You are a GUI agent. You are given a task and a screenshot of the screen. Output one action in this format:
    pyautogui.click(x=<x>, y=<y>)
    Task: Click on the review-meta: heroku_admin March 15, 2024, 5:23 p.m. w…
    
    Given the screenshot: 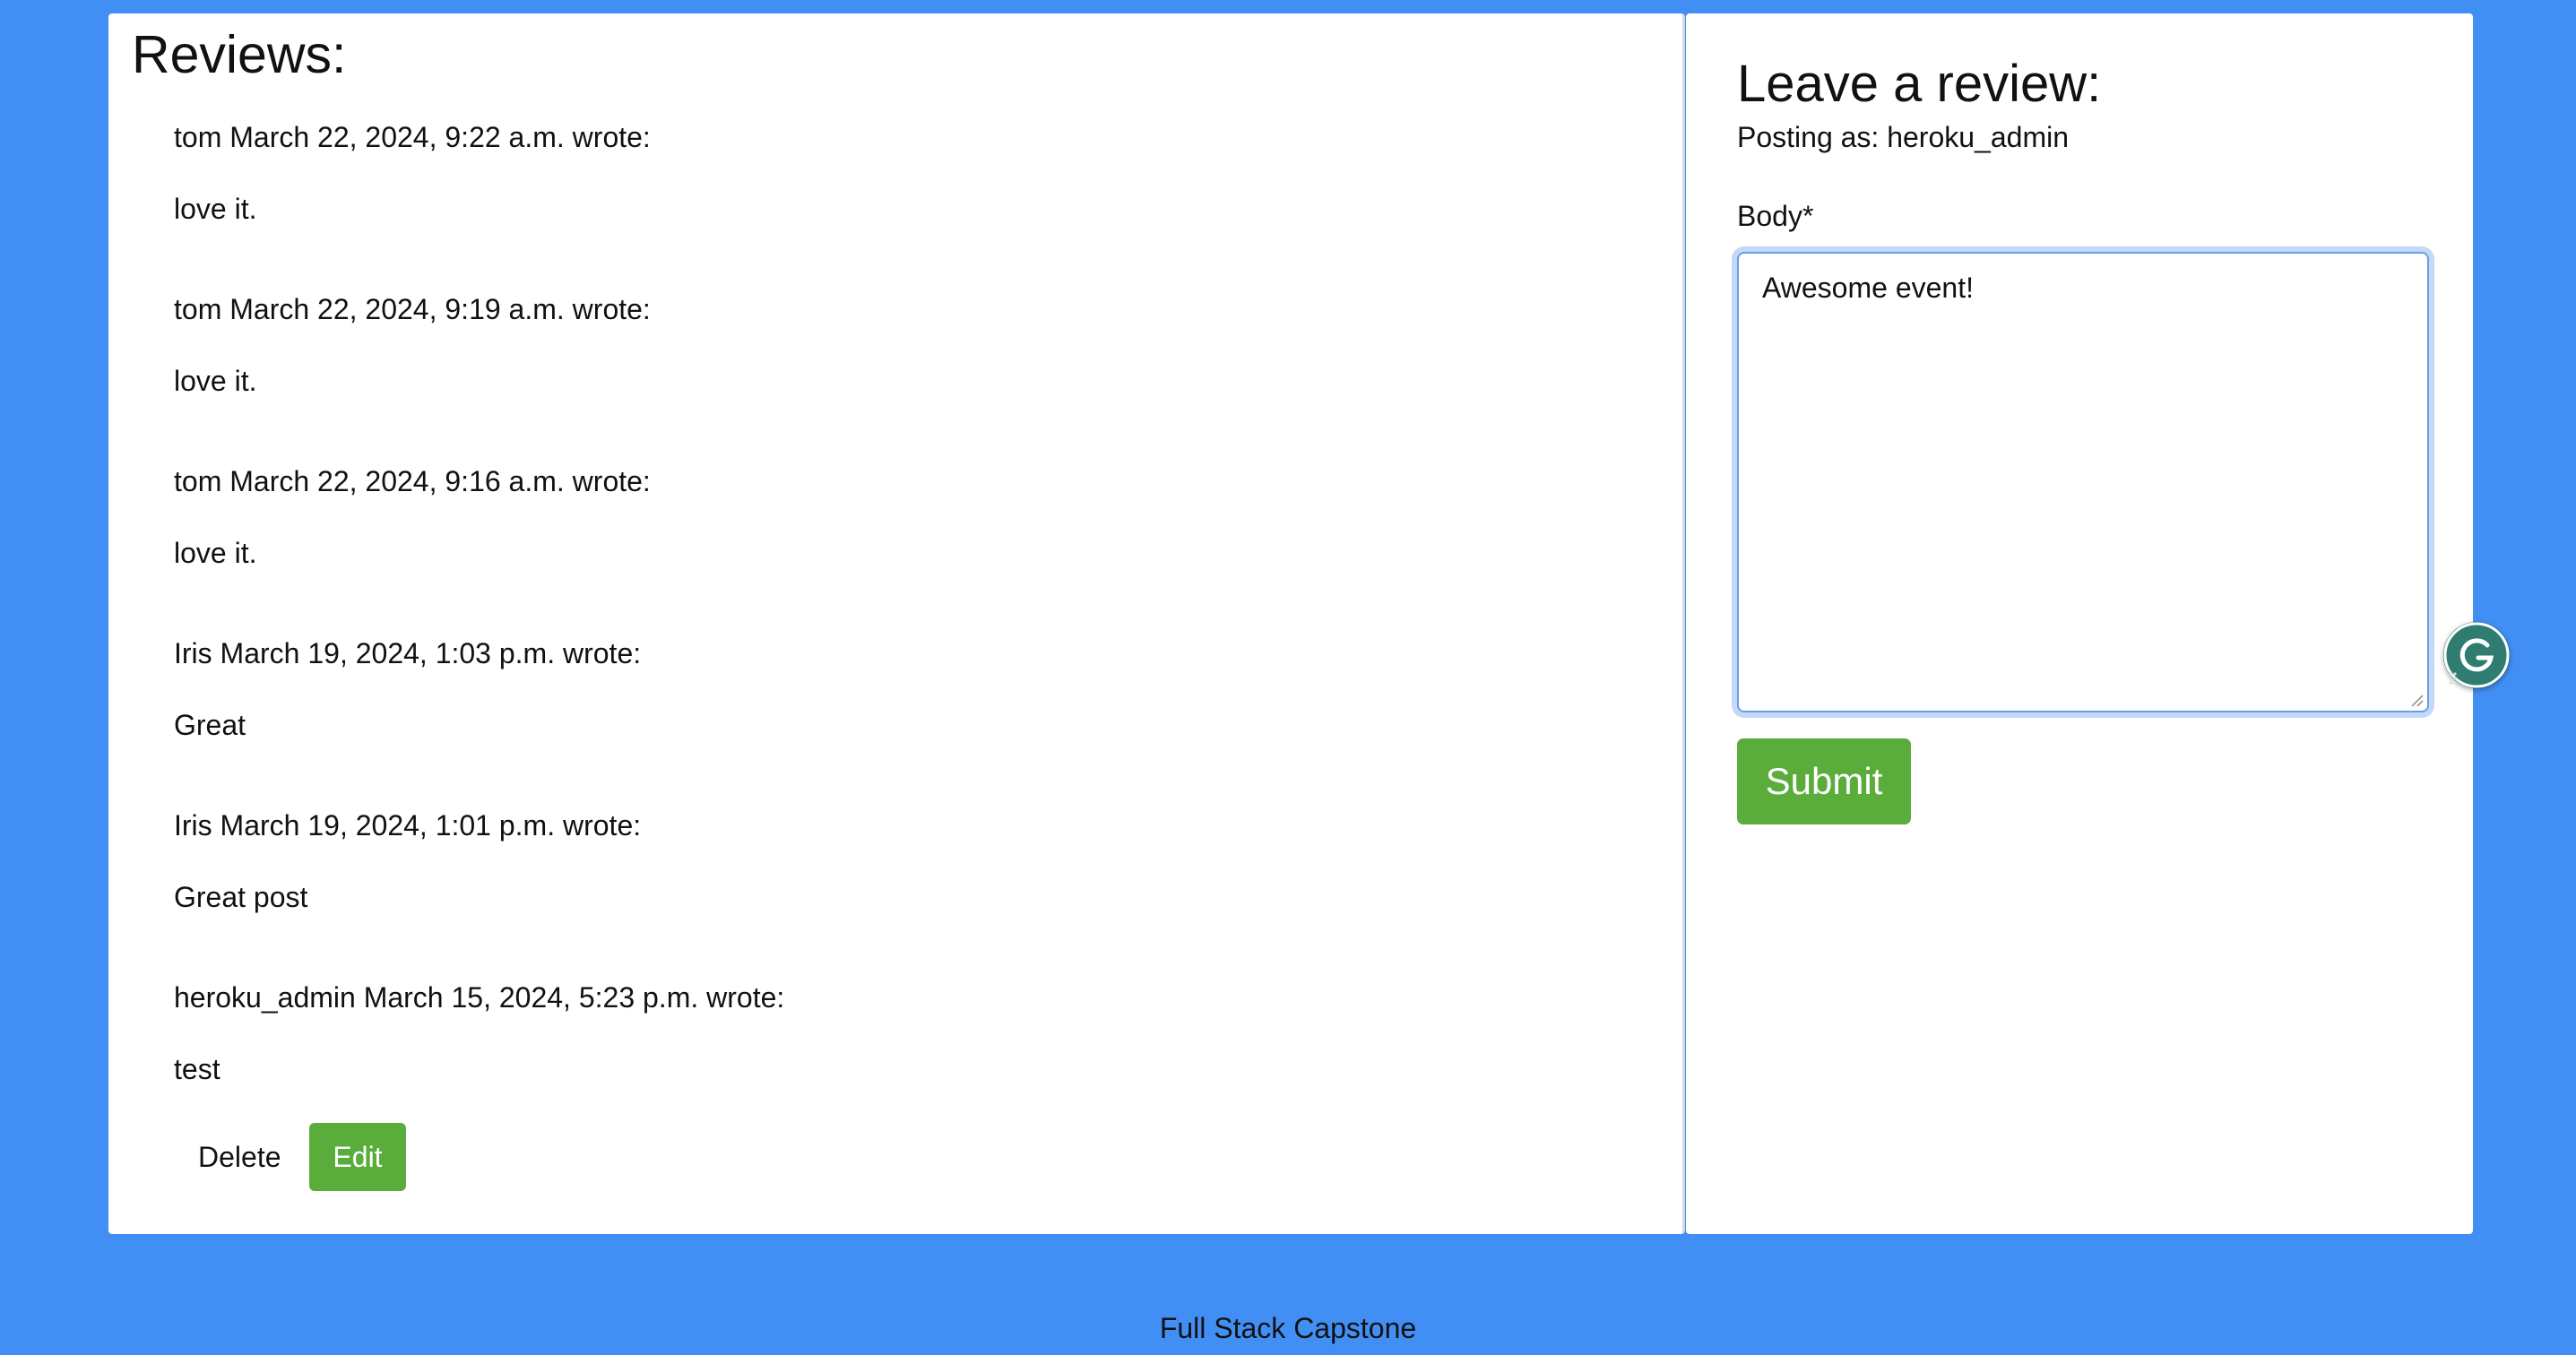 What is the action you would take?
    pyautogui.click(x=479, y=997)
    